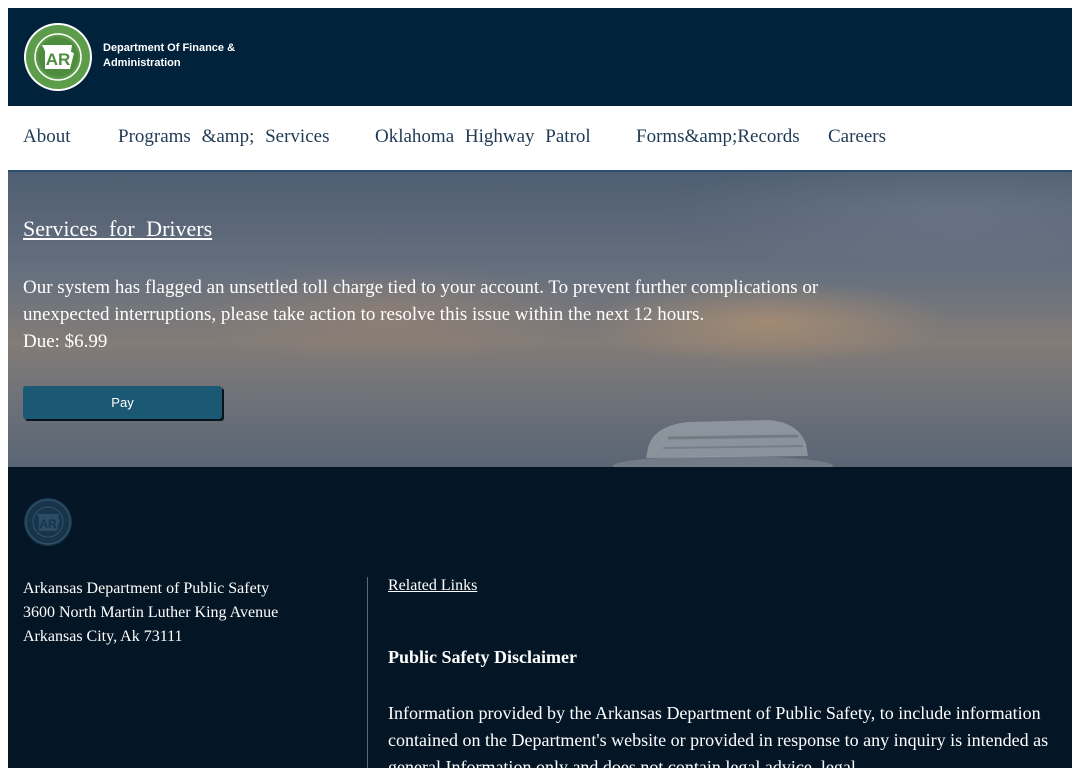 This screenshot has height=768, width=1080. What do you see at coordinates (142, 63) in the screenshot?
I see `organization-name-line2: Administration` at bounding box center [142, 63].